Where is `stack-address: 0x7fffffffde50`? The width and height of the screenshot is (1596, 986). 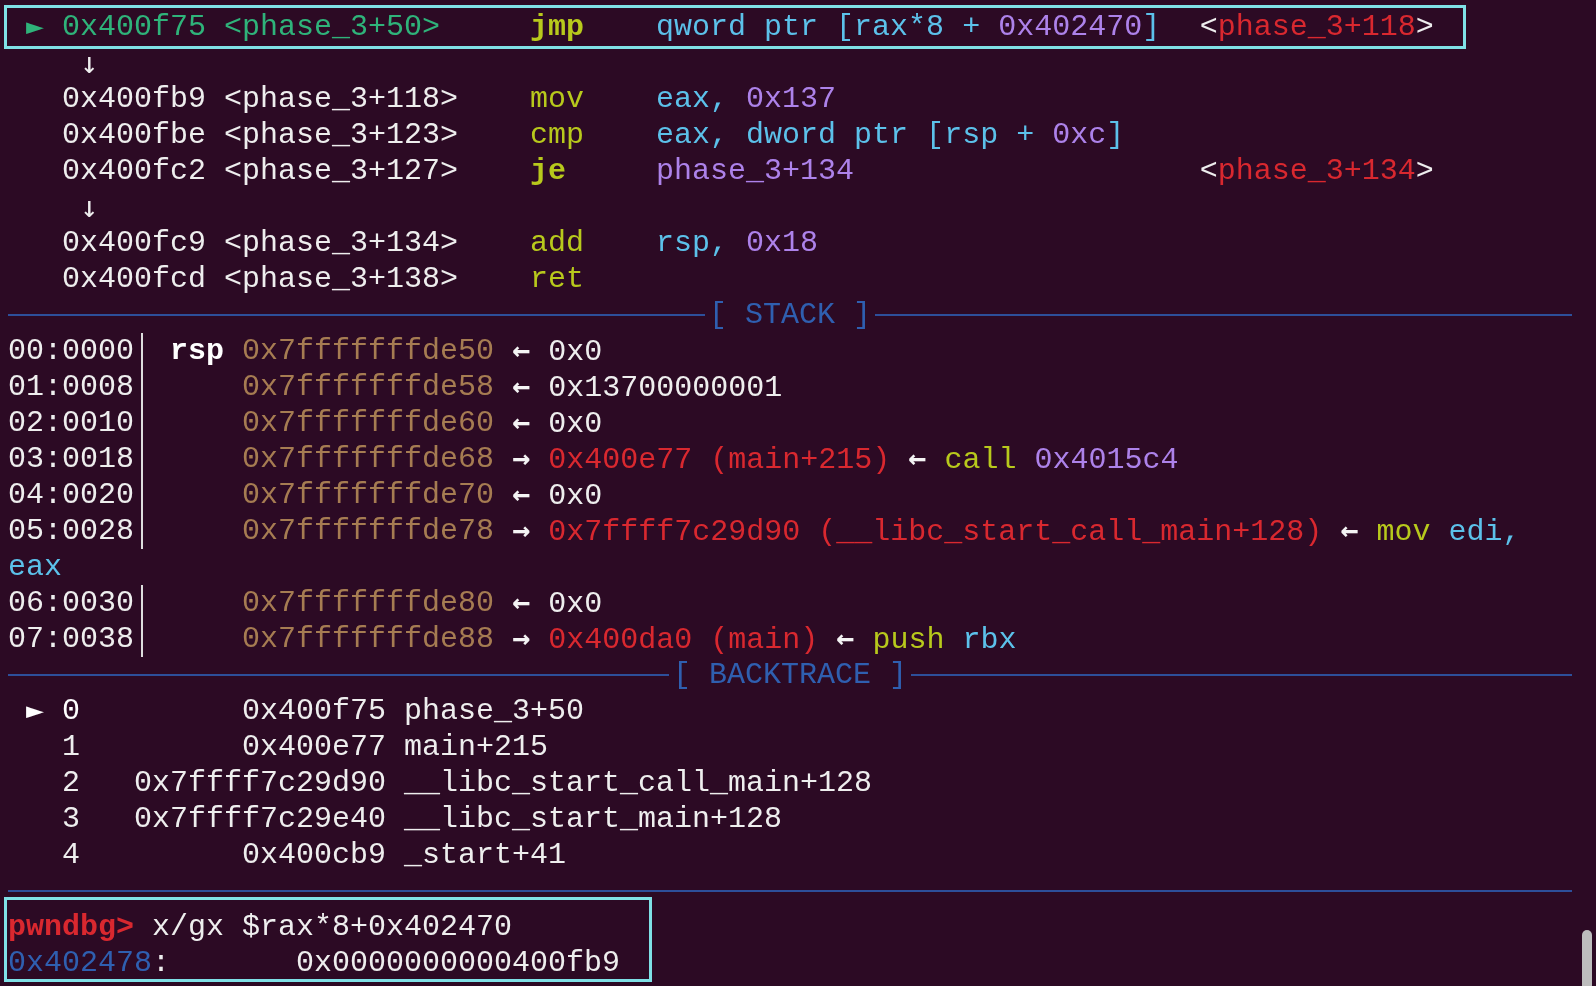
stack-address: 0x7fffffffde50 is located at coordinates (368, 351).